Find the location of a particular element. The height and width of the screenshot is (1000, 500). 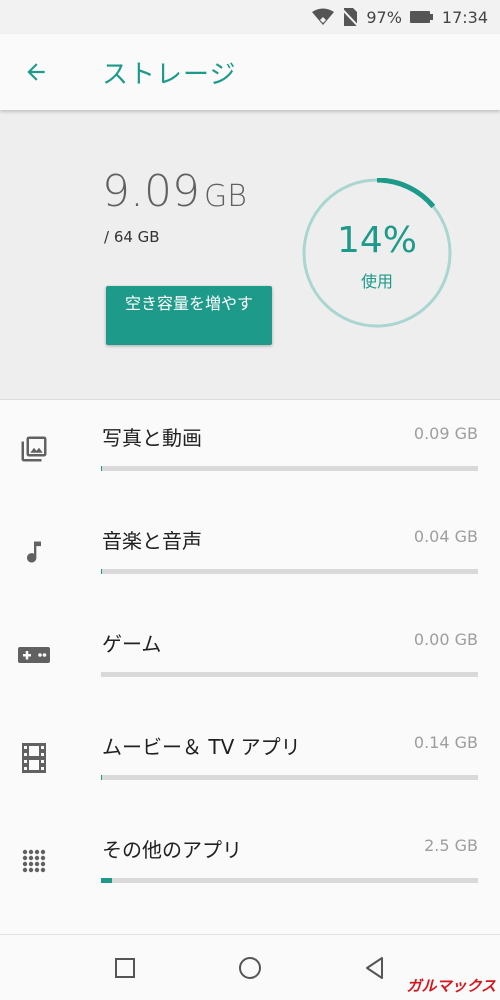

category-label: 音楽と音声 is located at coordinates (152, 541).